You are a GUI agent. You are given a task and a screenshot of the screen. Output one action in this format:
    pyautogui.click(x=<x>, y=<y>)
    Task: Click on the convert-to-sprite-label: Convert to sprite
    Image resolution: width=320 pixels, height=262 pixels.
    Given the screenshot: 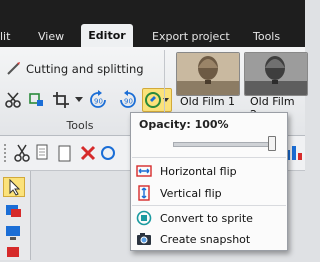 What is the action you would take?
    pyautogui.click(x=206, y=218)
    